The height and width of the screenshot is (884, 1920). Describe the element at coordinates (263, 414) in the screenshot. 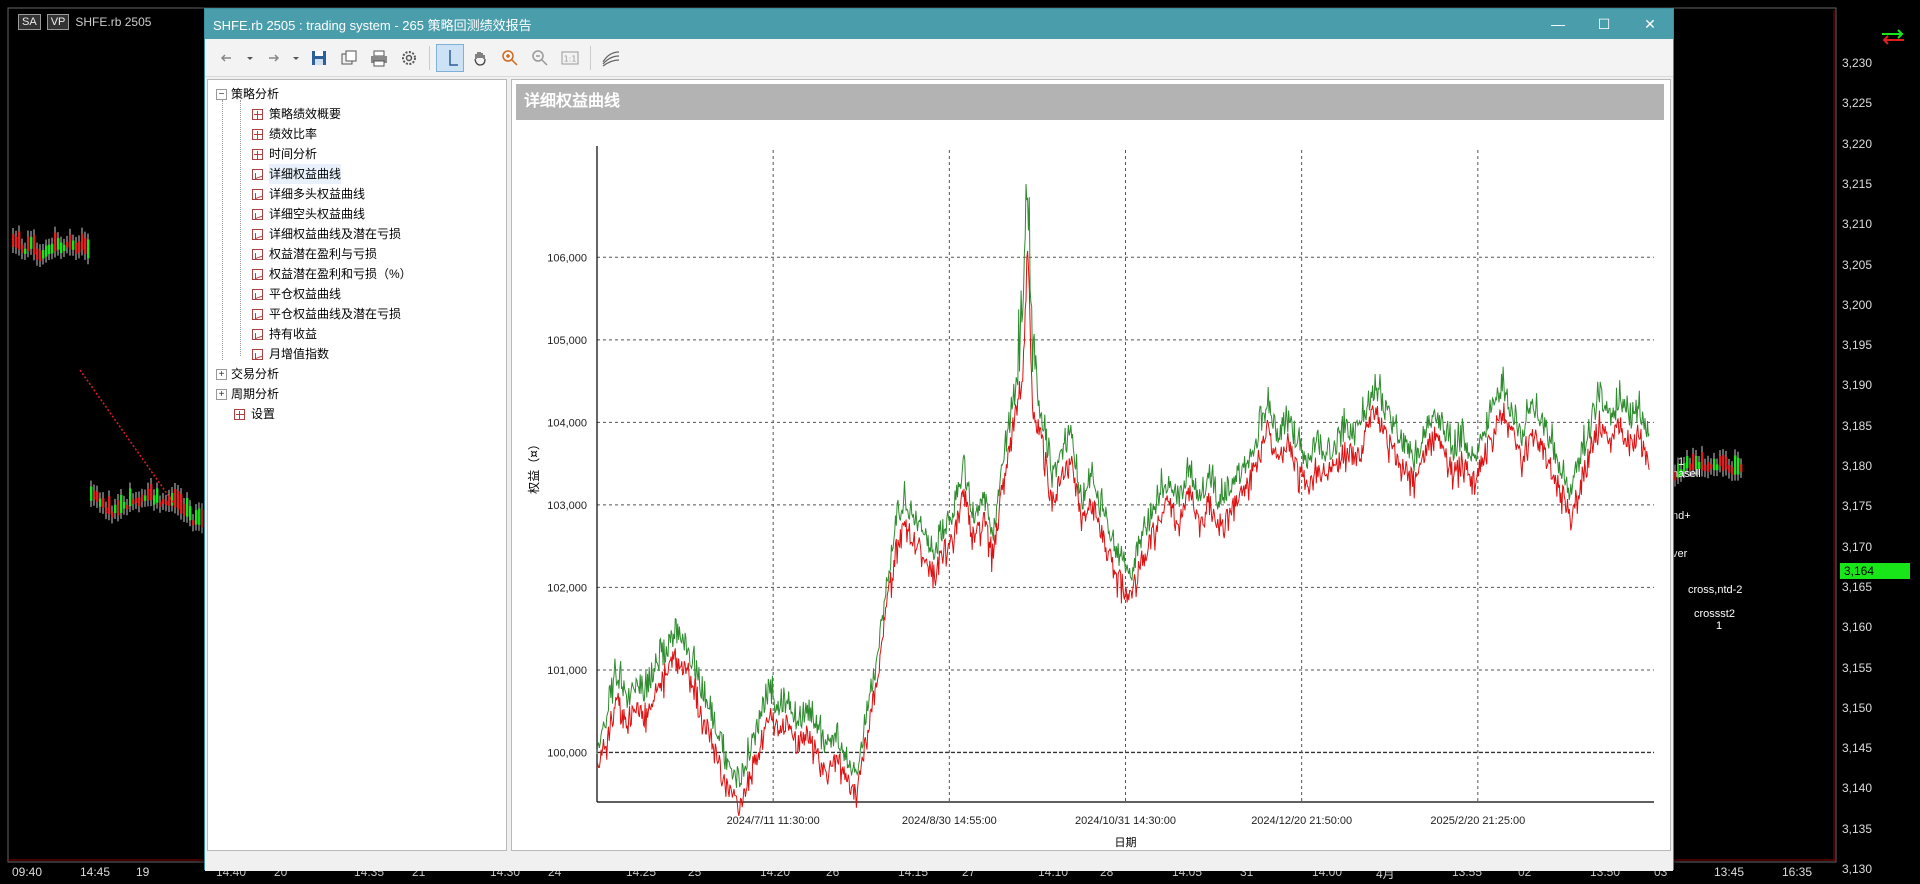

I see `tree-item-label: 设置` at that location.